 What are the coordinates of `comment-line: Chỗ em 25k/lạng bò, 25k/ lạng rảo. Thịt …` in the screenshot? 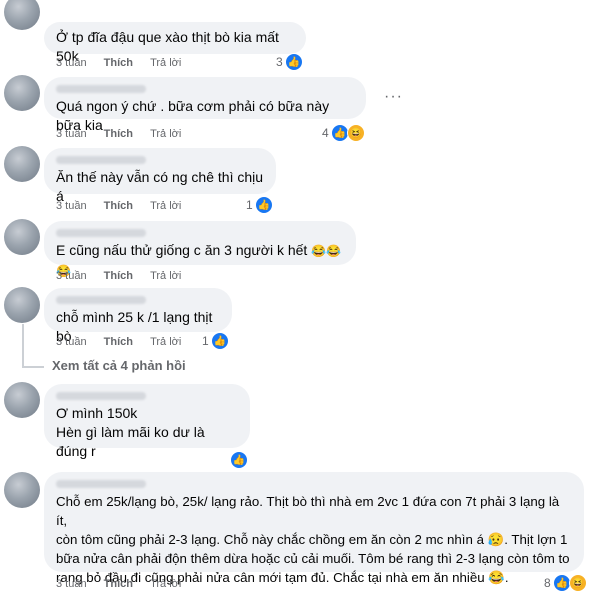 It's located at (308, 511).